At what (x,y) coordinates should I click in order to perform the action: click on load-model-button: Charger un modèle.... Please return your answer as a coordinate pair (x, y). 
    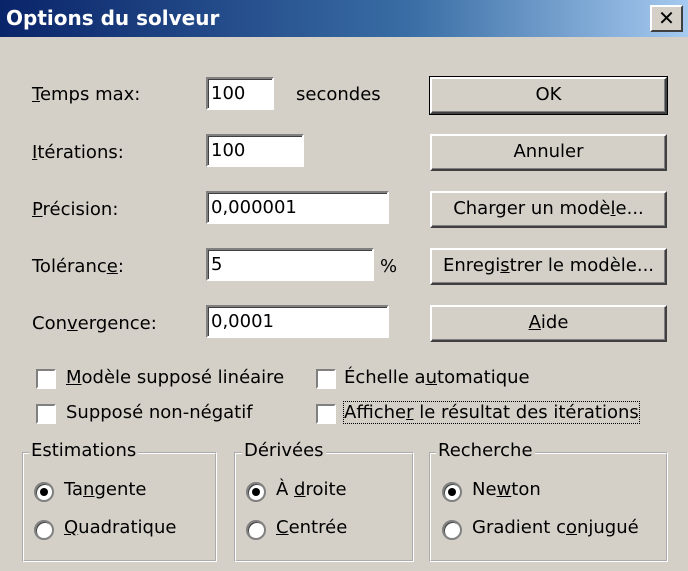
    Looking at the image, I should click on (548, 209).